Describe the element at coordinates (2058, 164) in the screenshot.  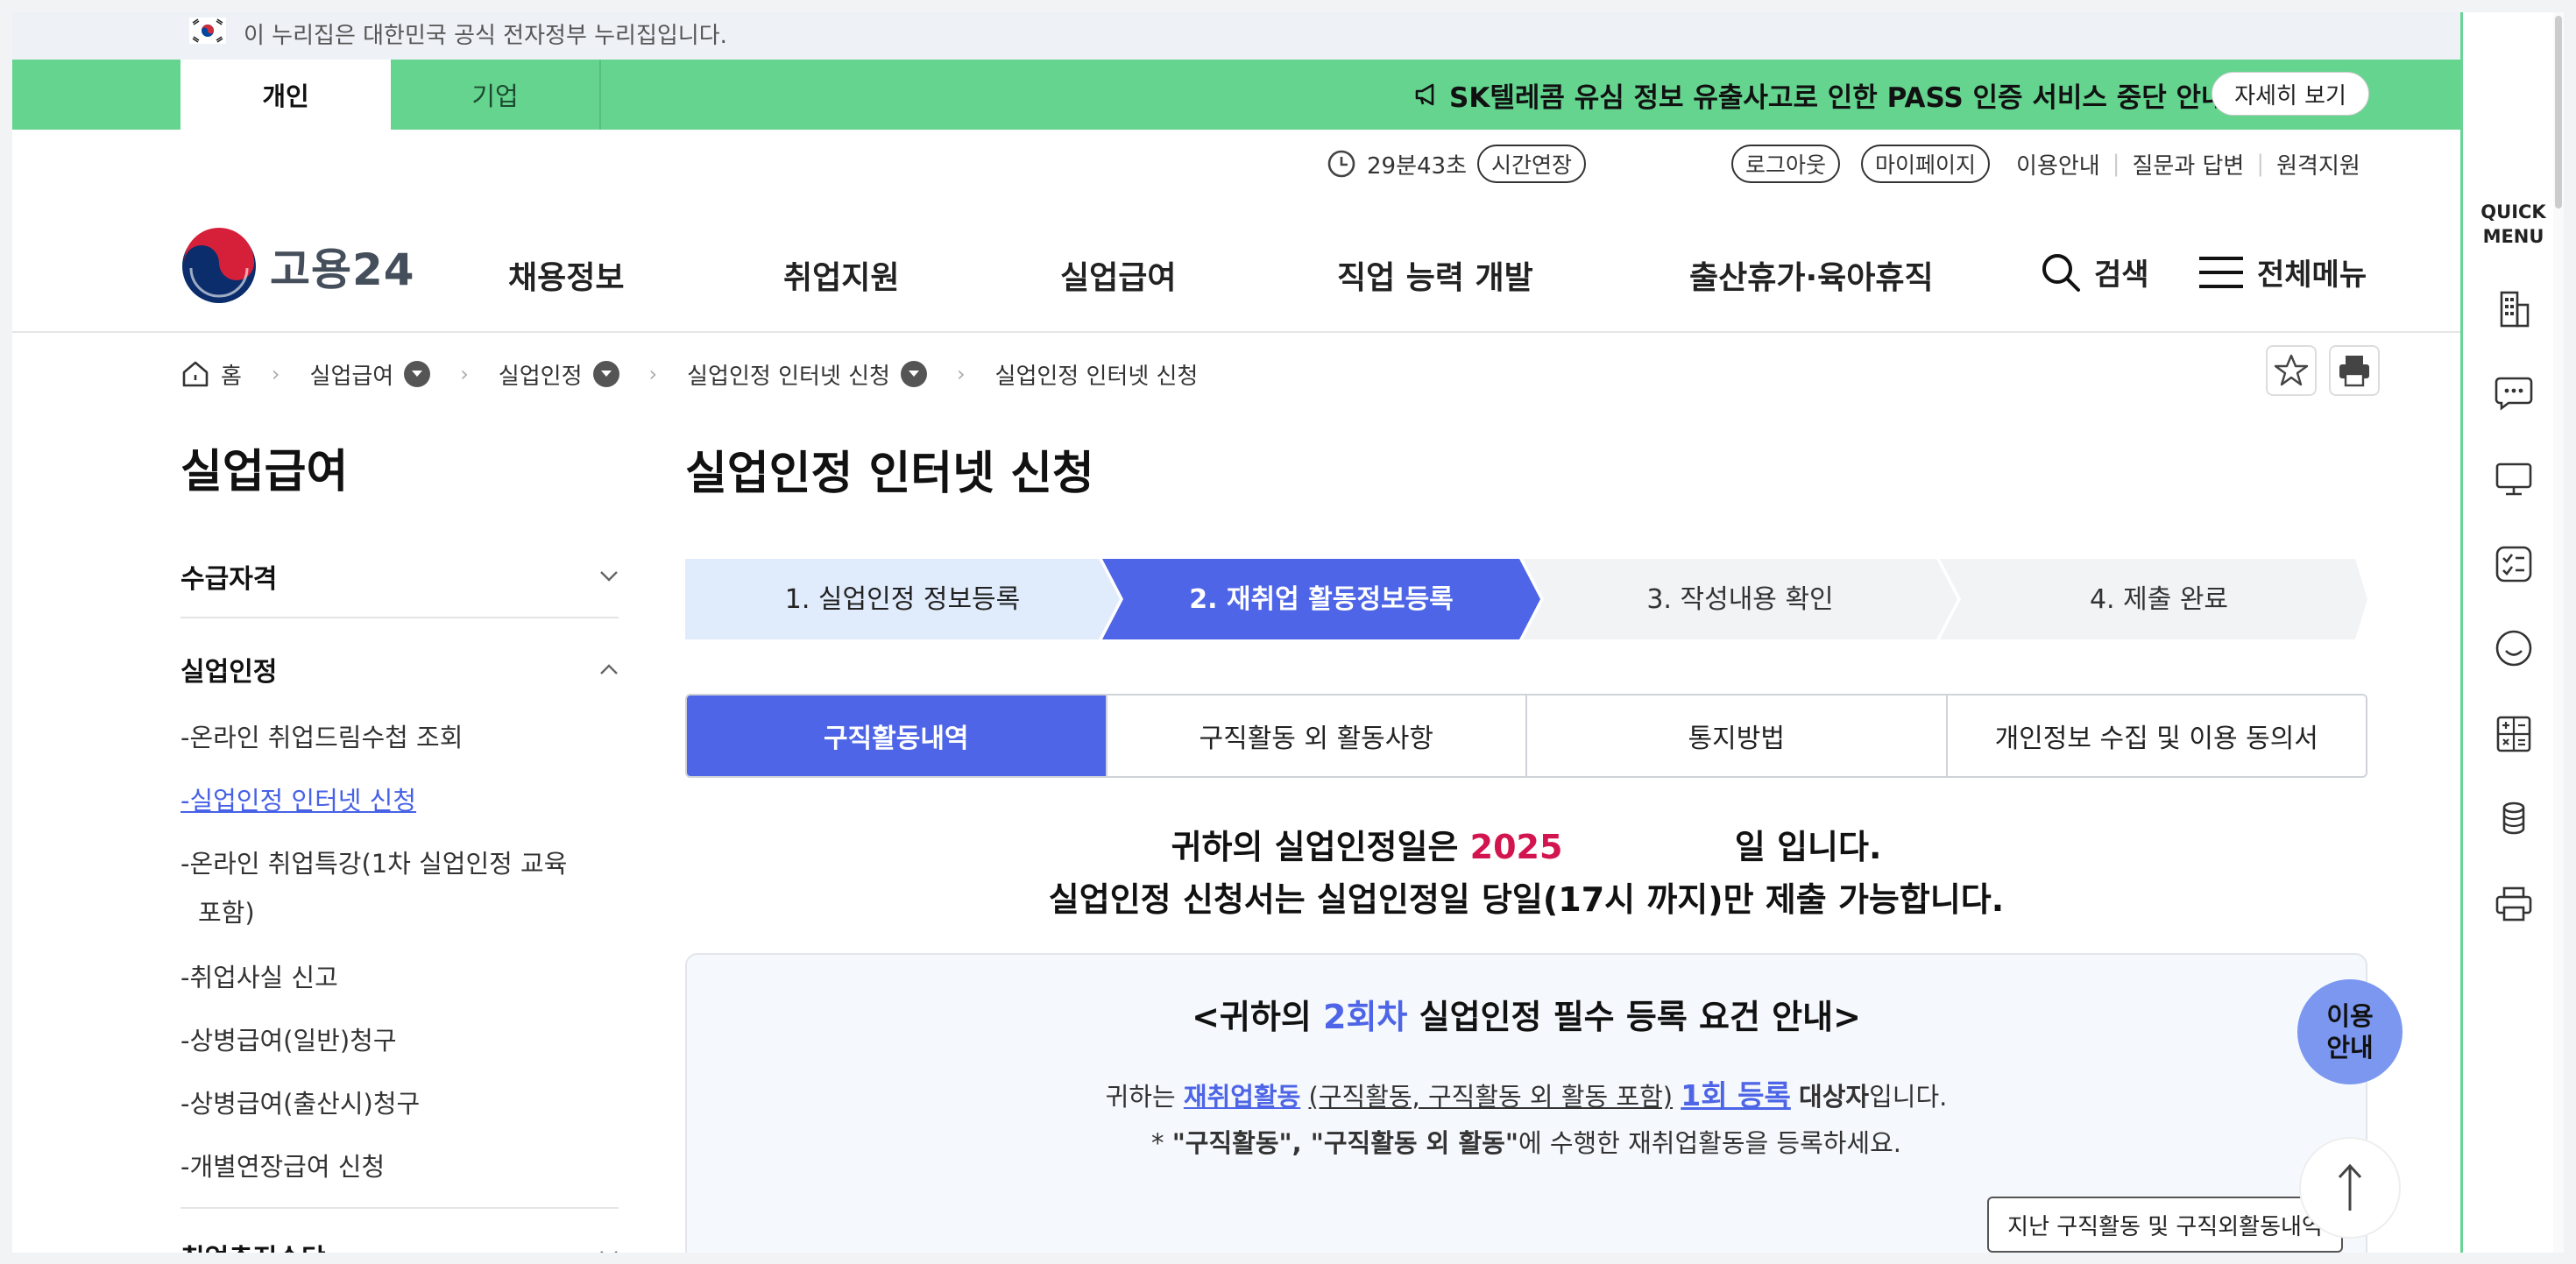
I see `guide-link: 이용안내` at that location.